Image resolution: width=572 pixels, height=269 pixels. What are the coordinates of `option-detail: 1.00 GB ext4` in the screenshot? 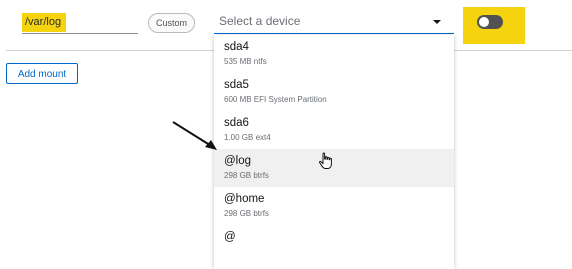 It's located at (247, 137).